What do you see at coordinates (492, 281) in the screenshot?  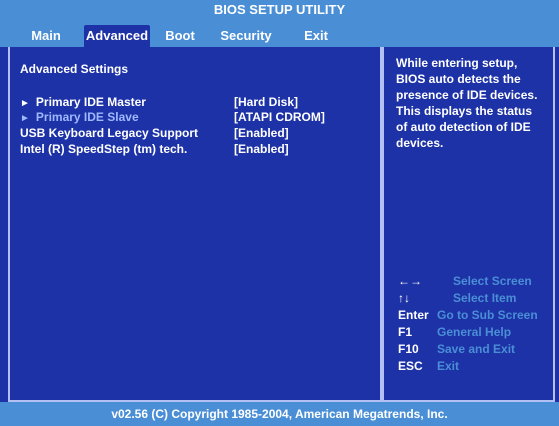 I see `key-desc: Select Screen` at bounding box center [492, 281].